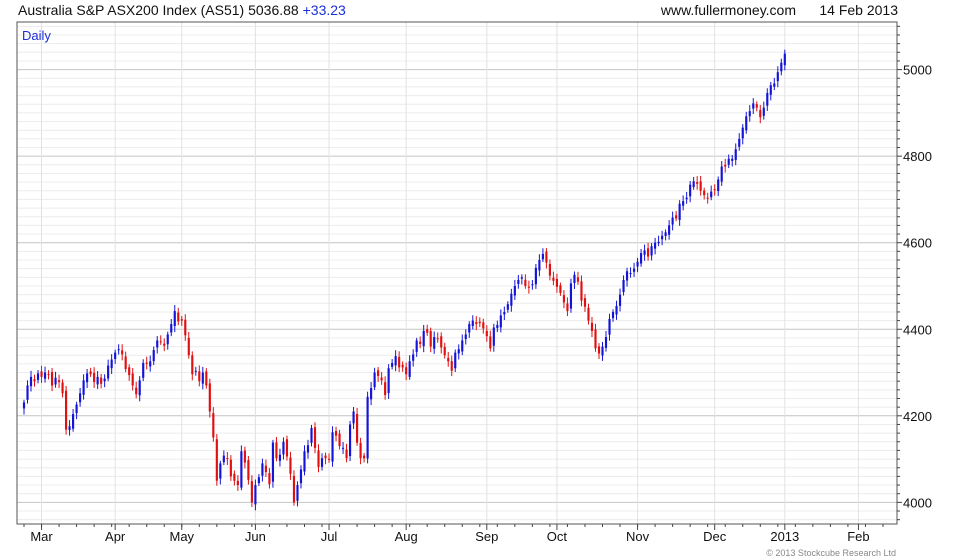 This screenshot has width=980, height=560. What do you see at coordinates (181, 536) in the screenshot?
I see `x-tick-label: May` at bounding box center [181, 536].